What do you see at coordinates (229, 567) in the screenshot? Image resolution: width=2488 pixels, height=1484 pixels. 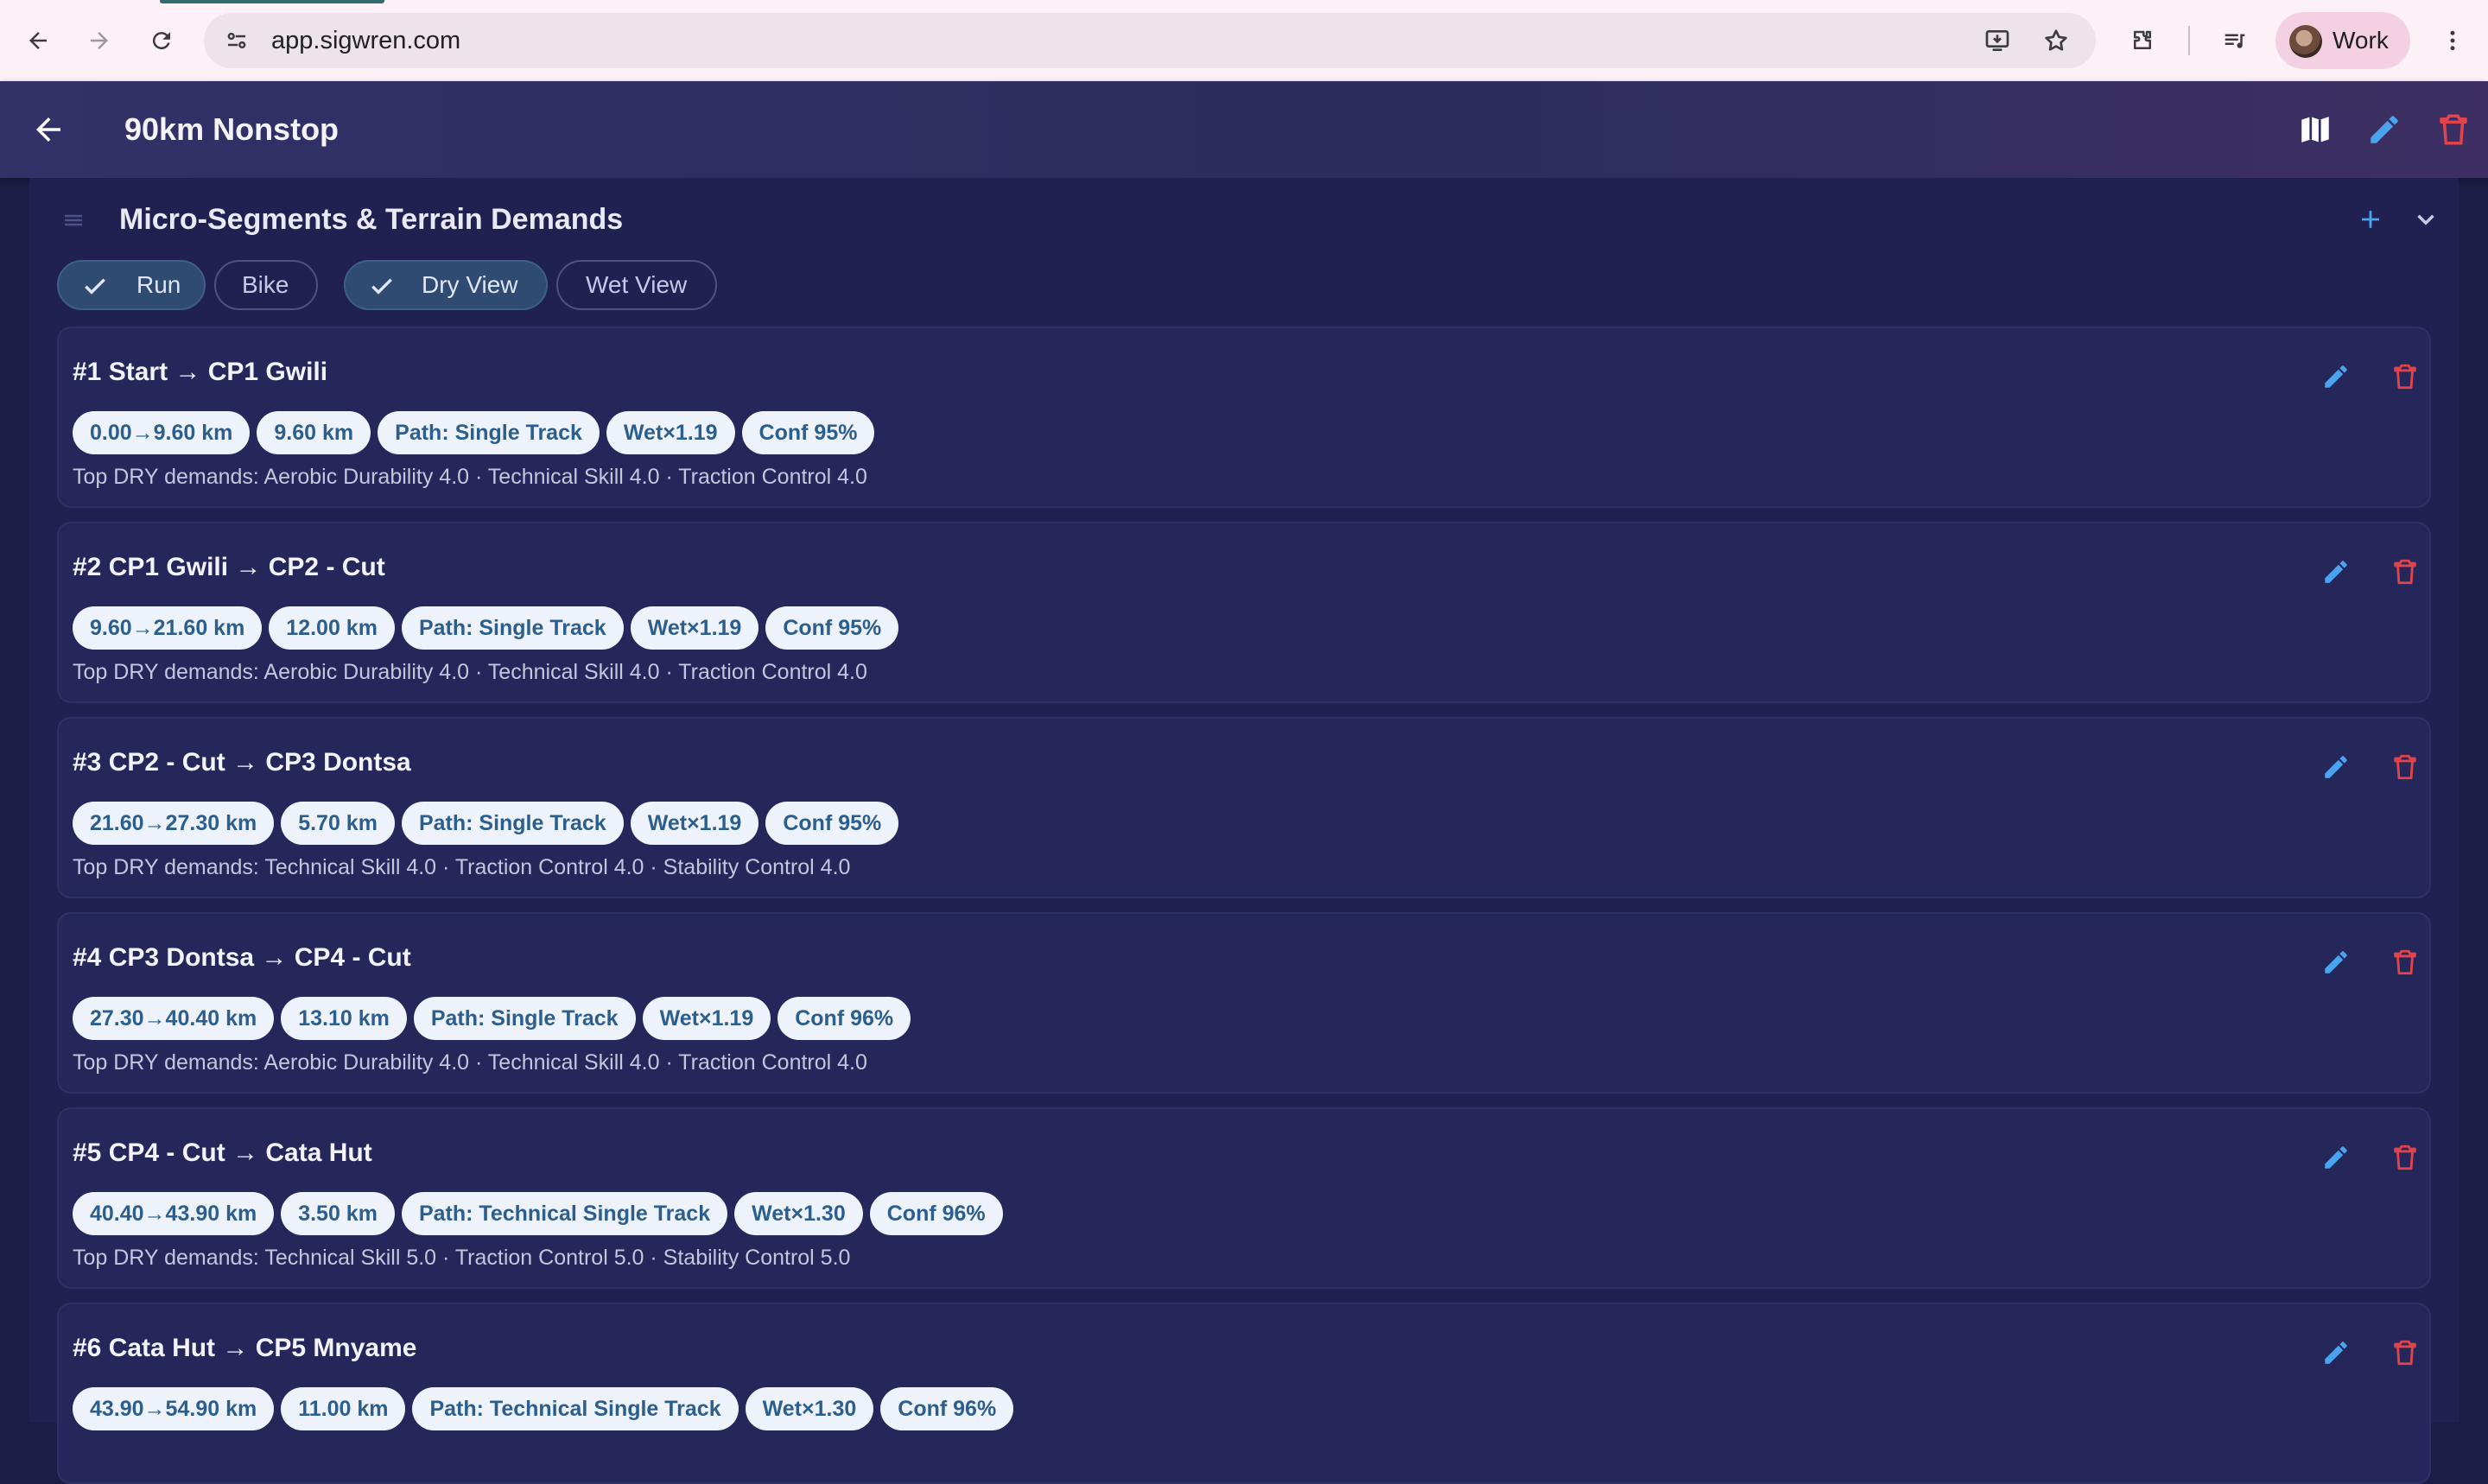 I see `segment-title: #2 CP1 Gwili → CP2 - Cut` at bounding box center [229, 567].